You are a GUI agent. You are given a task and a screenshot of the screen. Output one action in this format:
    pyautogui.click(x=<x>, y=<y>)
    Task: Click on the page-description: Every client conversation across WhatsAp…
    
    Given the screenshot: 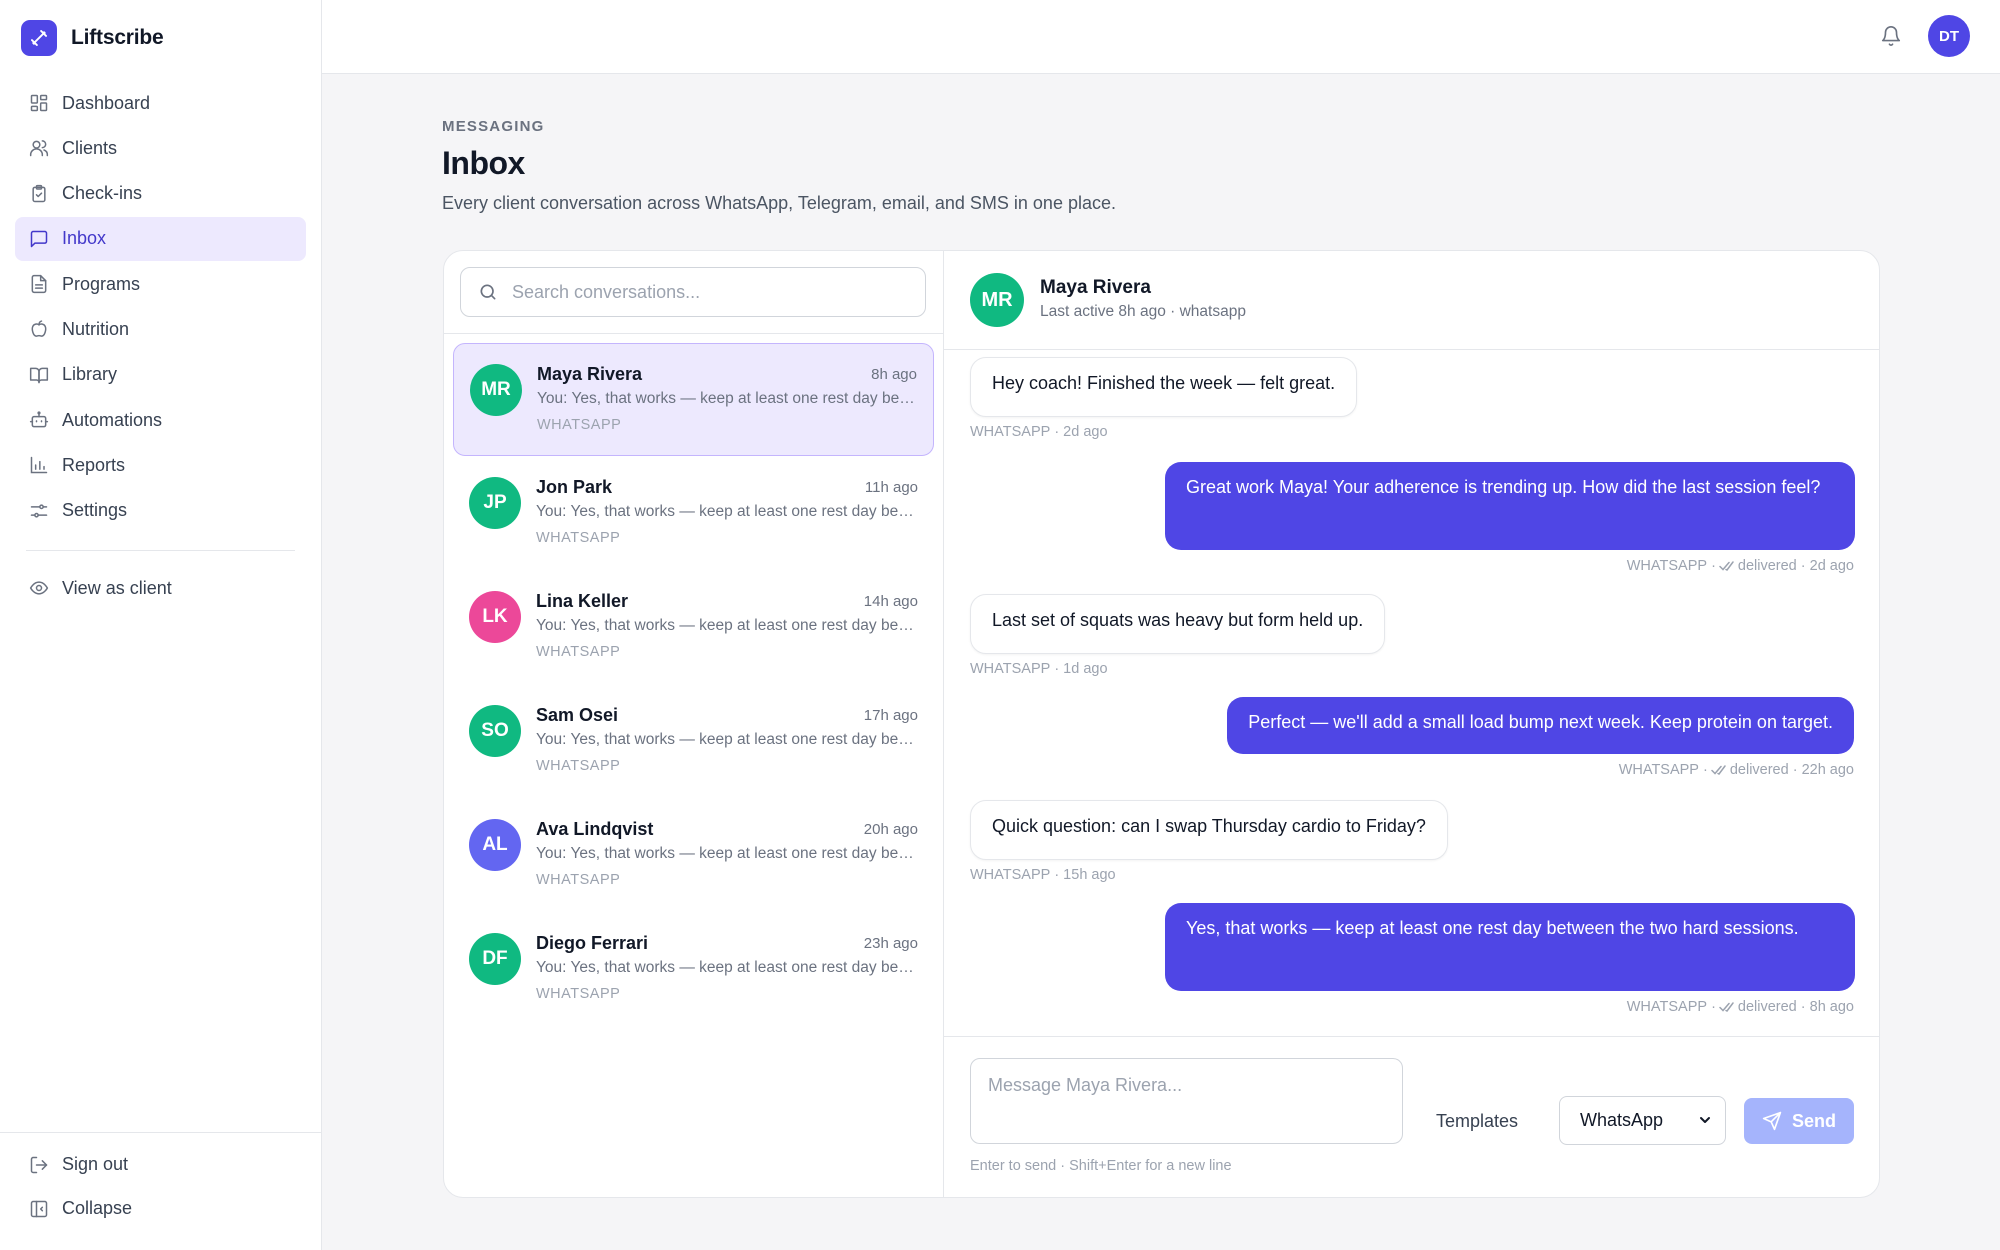 What is the action you would take?
    pyautogui.click(x=779, y=203)
    